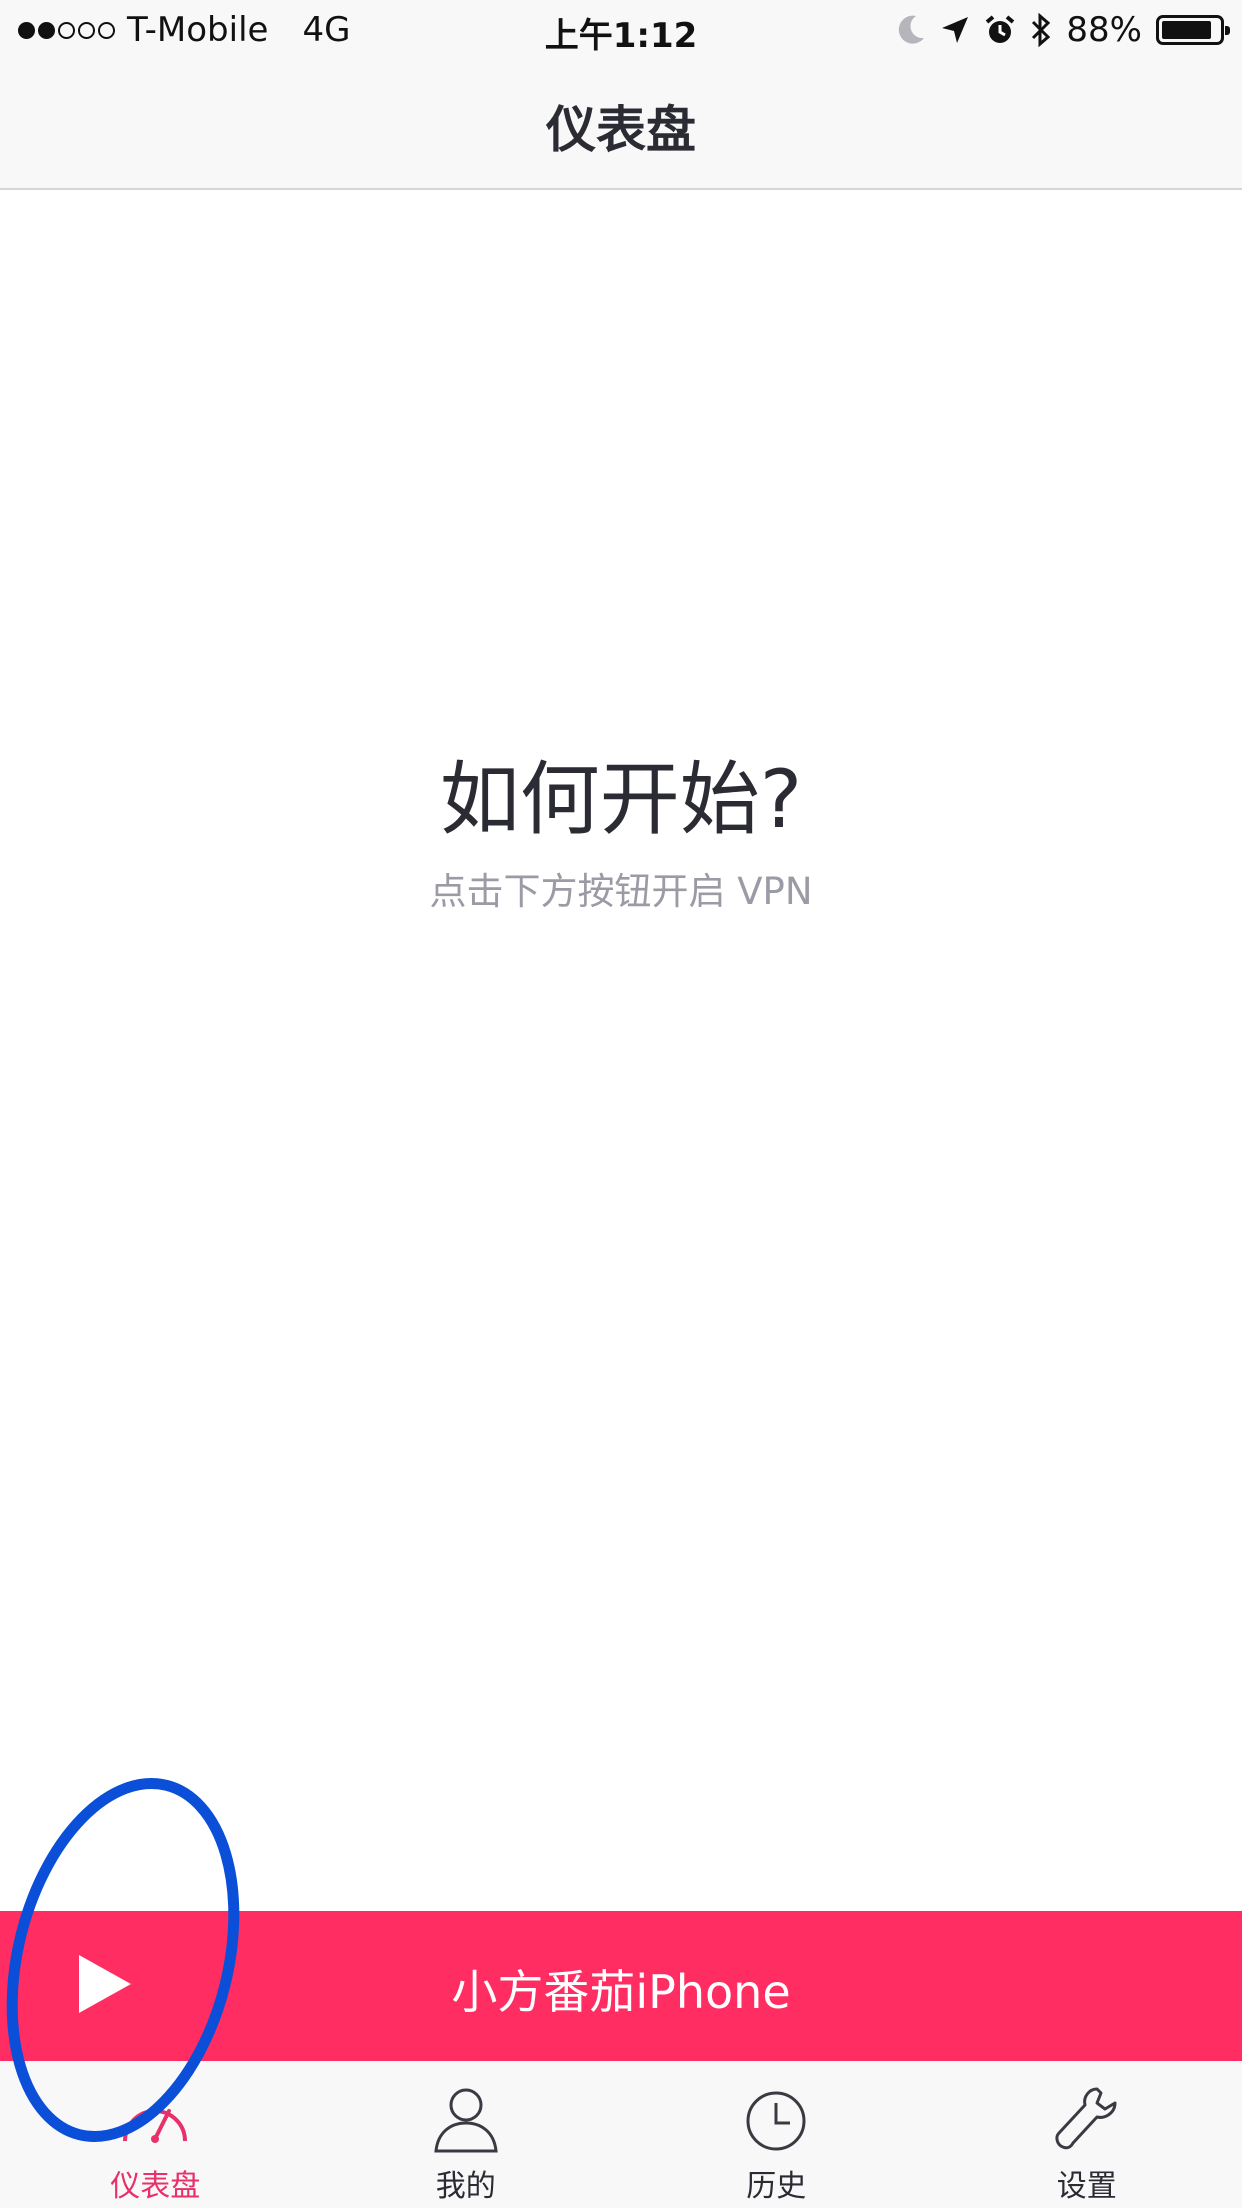 The height and width of the screenshot is (2208, 1242). What do you see at coordinates (621, 130) in the screenshot?
I see `page-title: 仪表盘` at bounding box center [621, 130].